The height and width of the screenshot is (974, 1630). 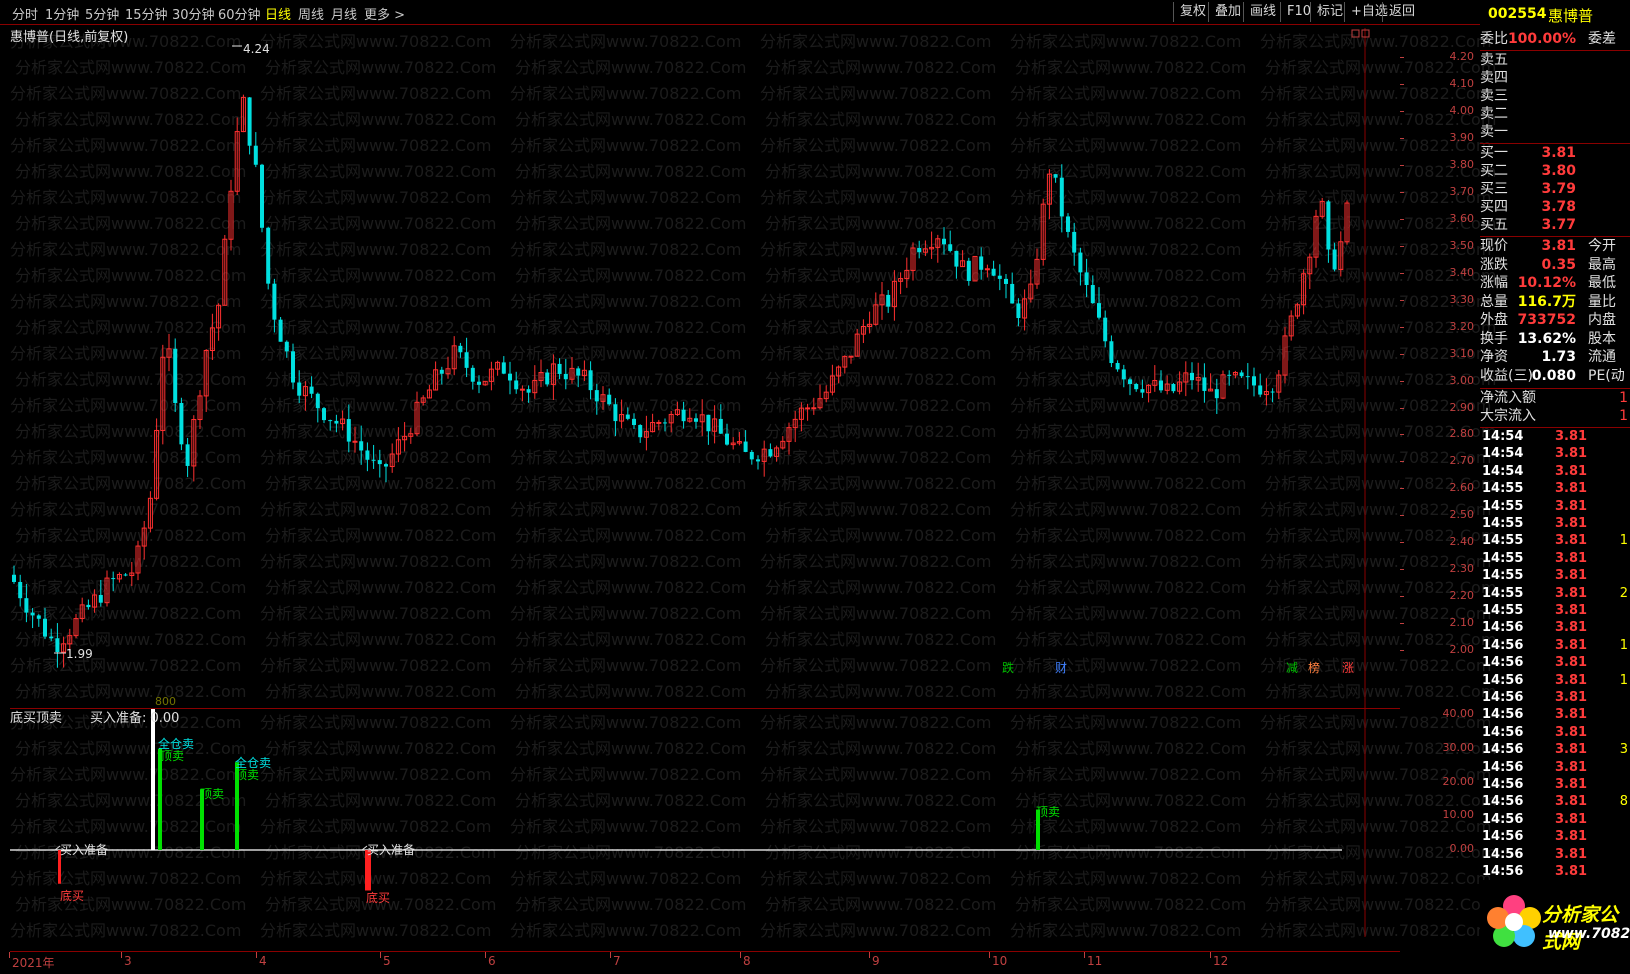 I want to click on stat-right-label: 内盘, so click(x=1602, y=320).